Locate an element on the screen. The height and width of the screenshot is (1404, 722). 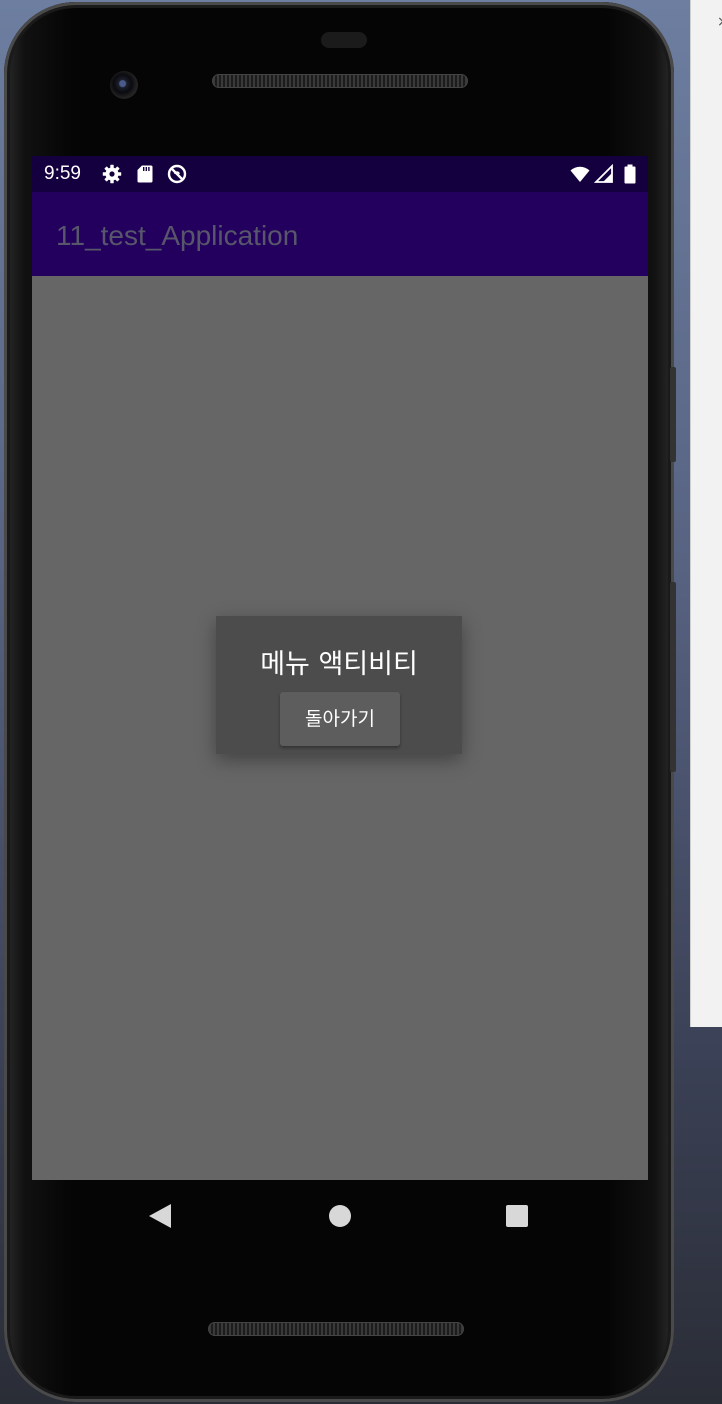
back-icon is located at coordinates (160, 1216).